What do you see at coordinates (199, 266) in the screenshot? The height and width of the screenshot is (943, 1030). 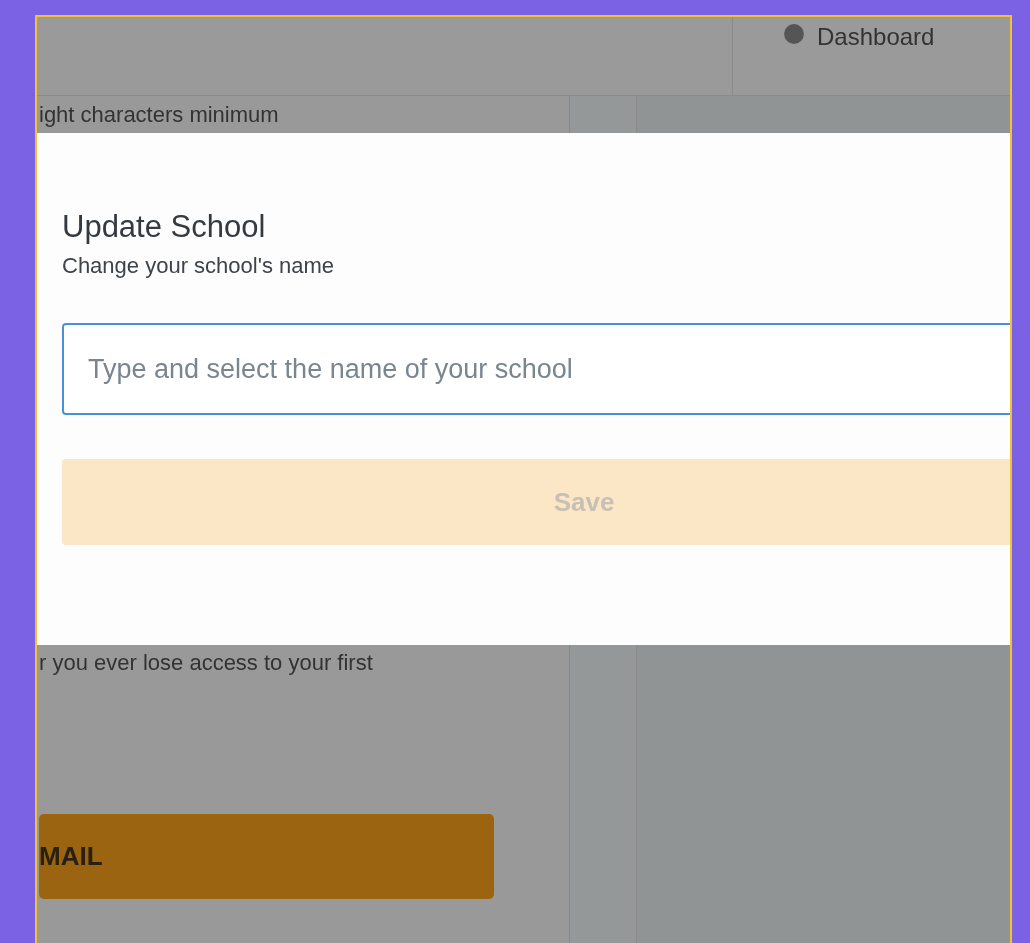 I see `dialog-subtitle: Change your school's name` at bounding box center [199, 266].